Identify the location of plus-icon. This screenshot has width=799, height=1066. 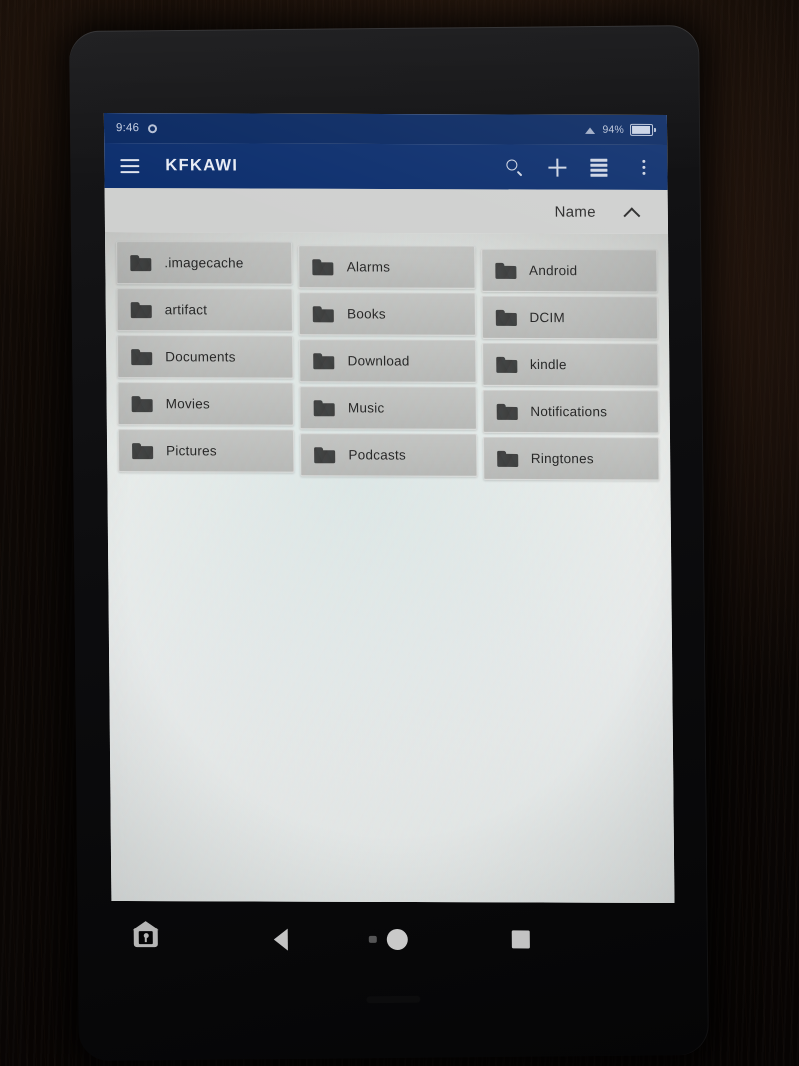
(557, 167).